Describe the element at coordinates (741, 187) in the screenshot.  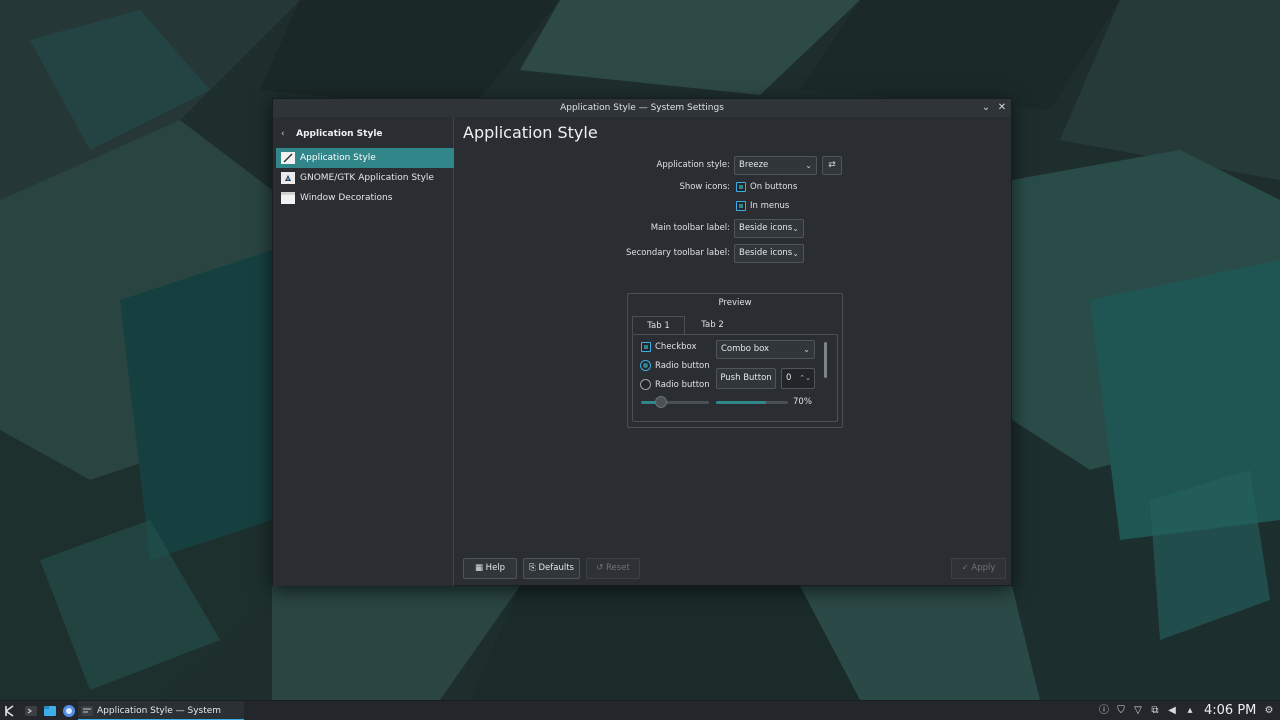
I see `on-buttons-checkbox` at that location.